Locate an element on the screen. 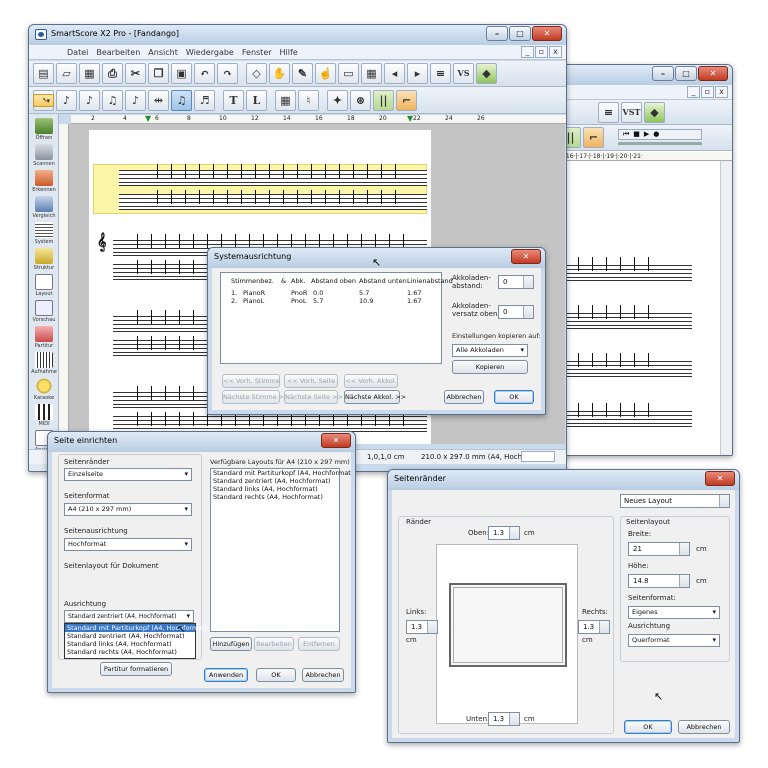 The image size is (768, 768). sidebar-item-erkennen: Erkennen is located at coordinates (44, 181).